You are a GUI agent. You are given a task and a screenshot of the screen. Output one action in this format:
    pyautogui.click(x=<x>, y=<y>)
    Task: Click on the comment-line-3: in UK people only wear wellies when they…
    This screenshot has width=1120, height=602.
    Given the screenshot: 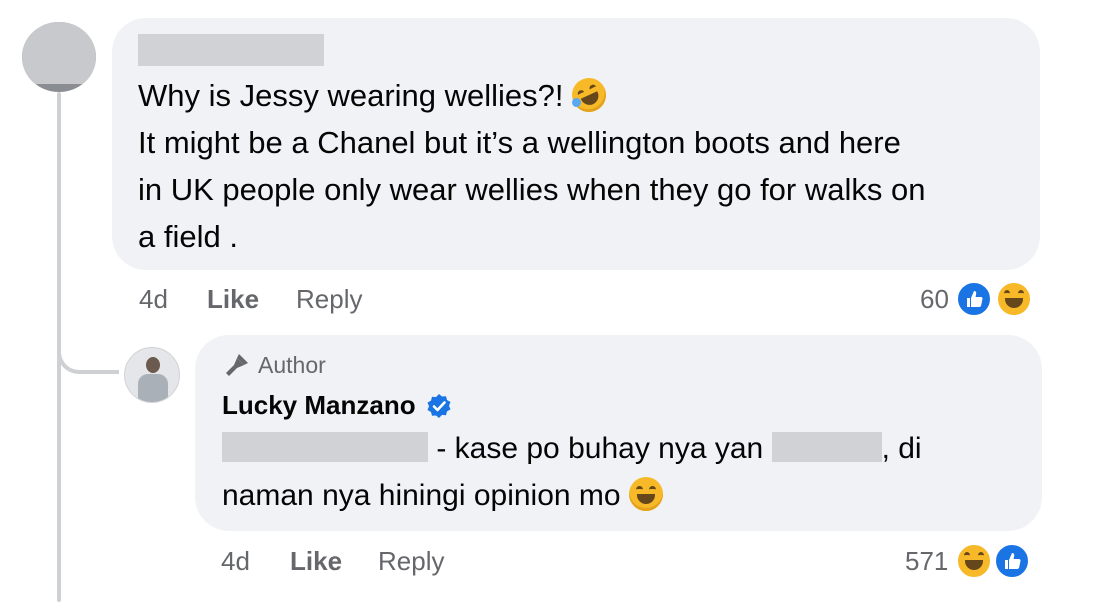 What is the action you would take?
    pyautogui.click(x=532, y=189)
    